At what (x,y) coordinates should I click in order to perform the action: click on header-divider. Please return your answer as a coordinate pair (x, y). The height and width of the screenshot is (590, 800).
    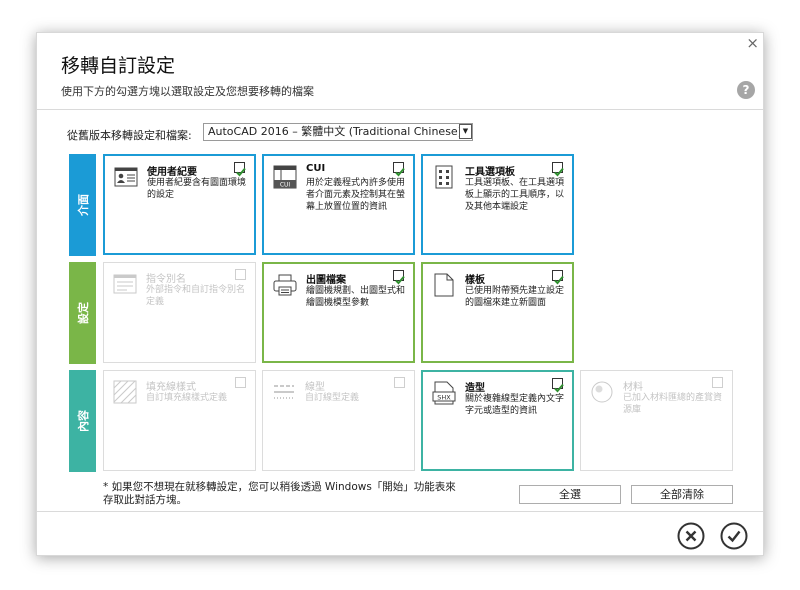
    Looking at the image, I should click on (400, 109).